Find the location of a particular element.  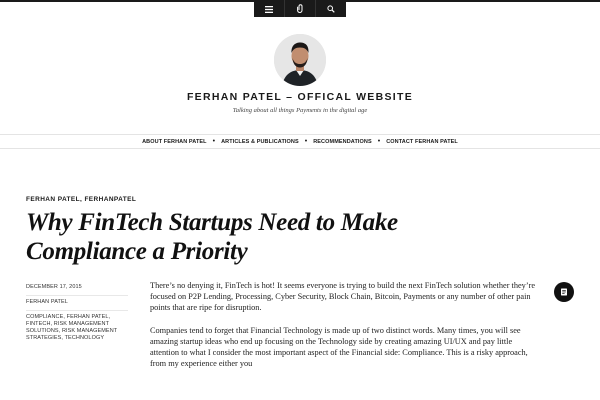

link-icon is located at coordinates (300, 9).